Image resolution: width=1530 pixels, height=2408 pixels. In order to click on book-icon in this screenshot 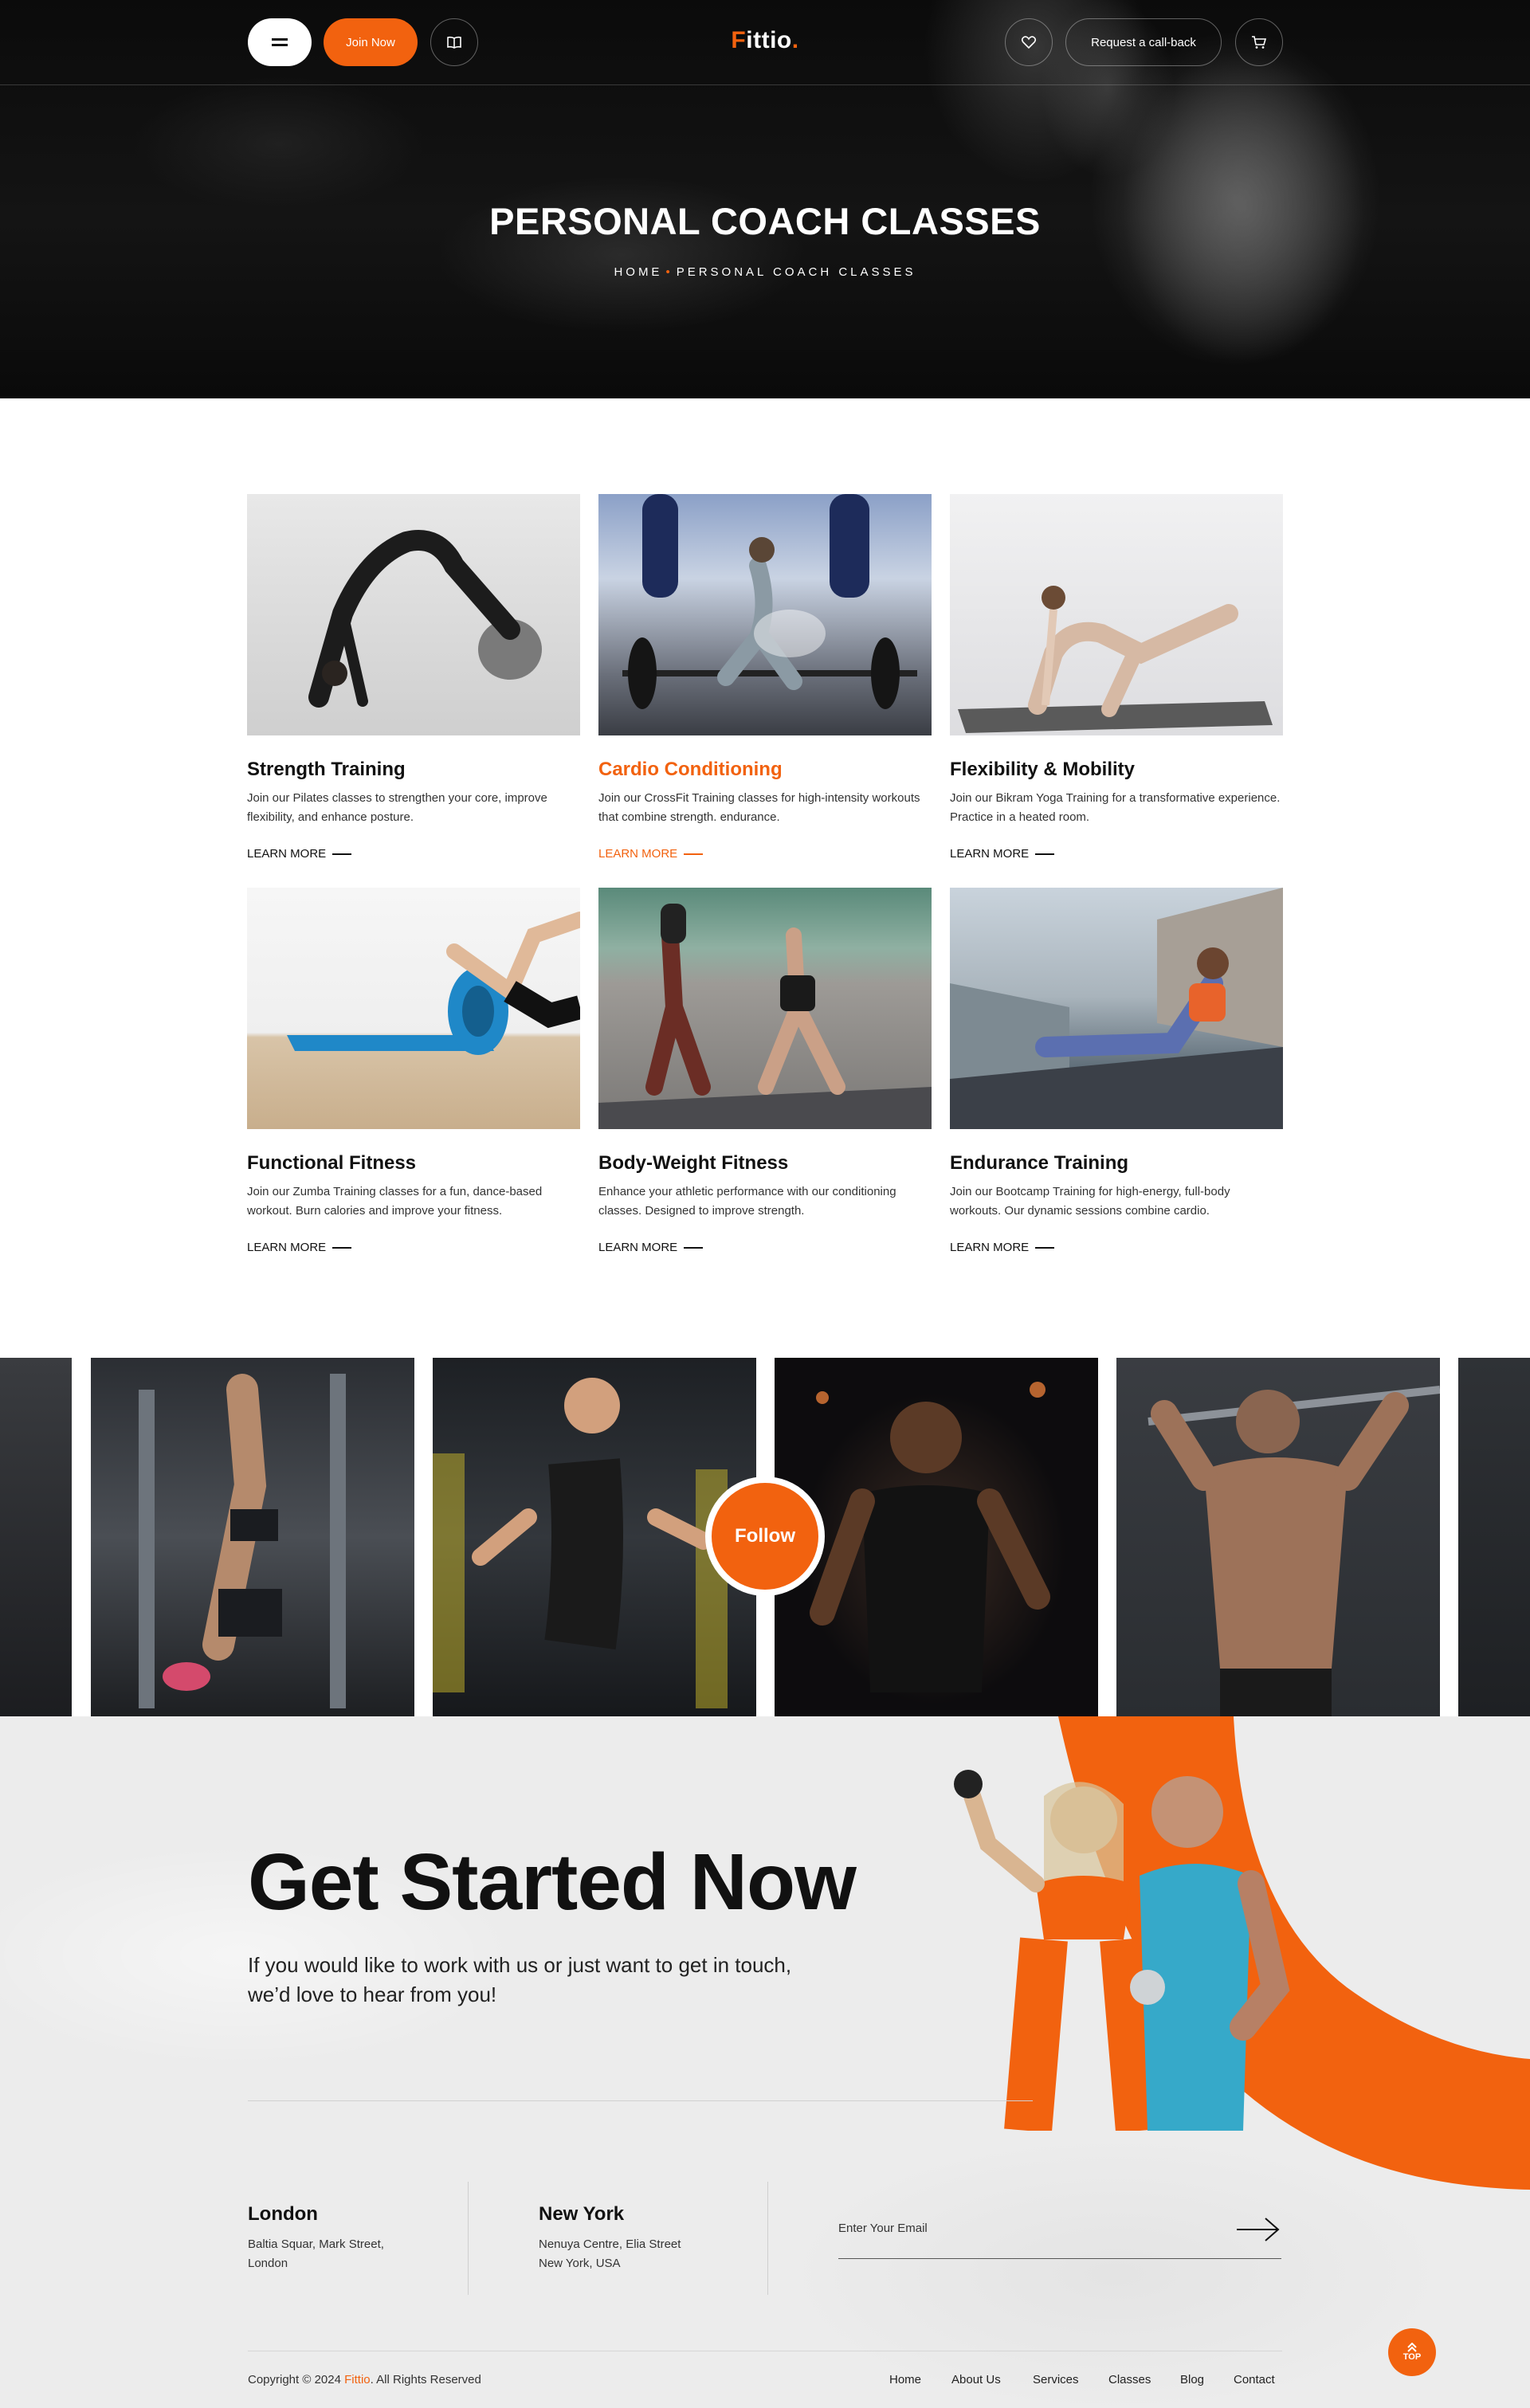, I will do `click(454, 42)`.